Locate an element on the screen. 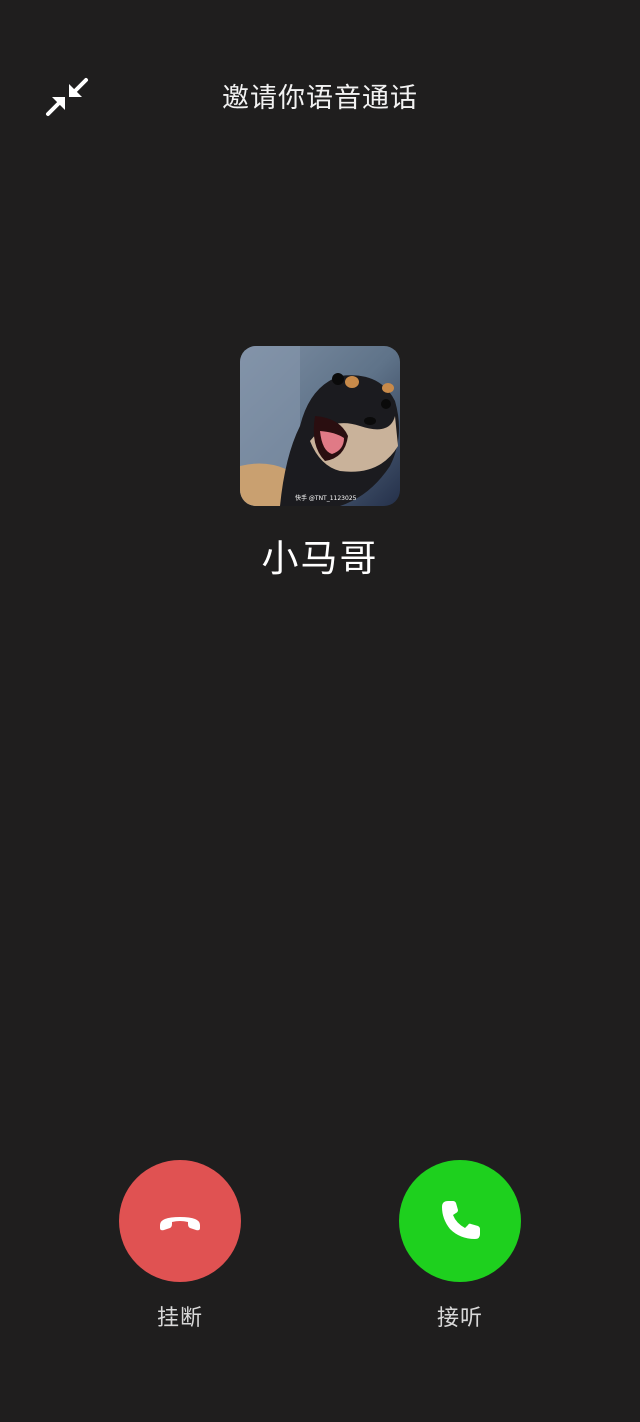 The height and width of the screenshot is (1422, 640). phone-icon is located at coordinates (461, 1220).